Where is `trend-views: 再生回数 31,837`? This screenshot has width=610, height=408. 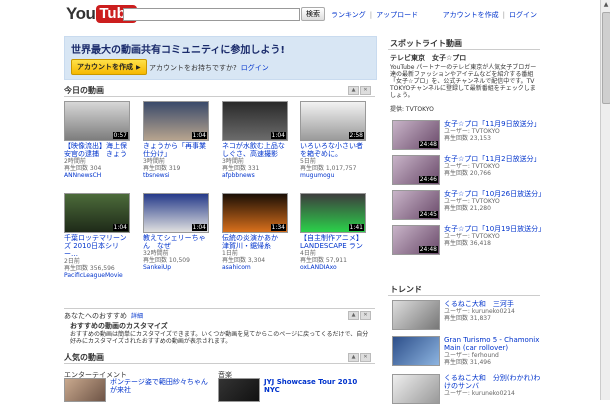 trend-views: 再生回数 31,837 is located at coordinates (467, 318).